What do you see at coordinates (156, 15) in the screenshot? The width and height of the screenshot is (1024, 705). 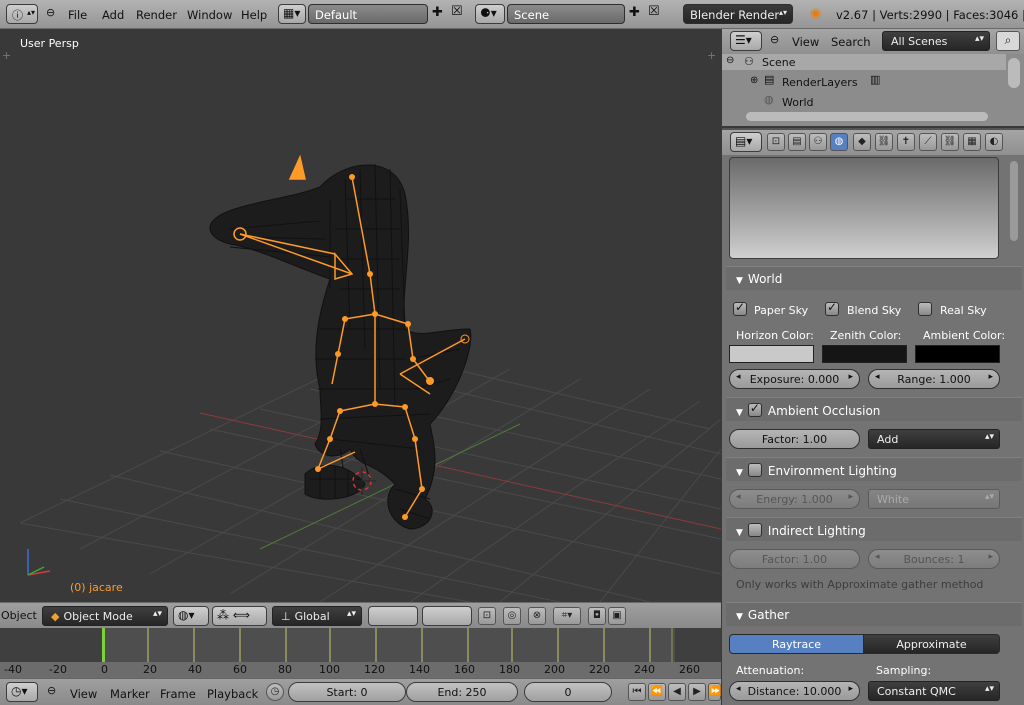 I see `menu-render: Render` at bounding box center [156, 15].